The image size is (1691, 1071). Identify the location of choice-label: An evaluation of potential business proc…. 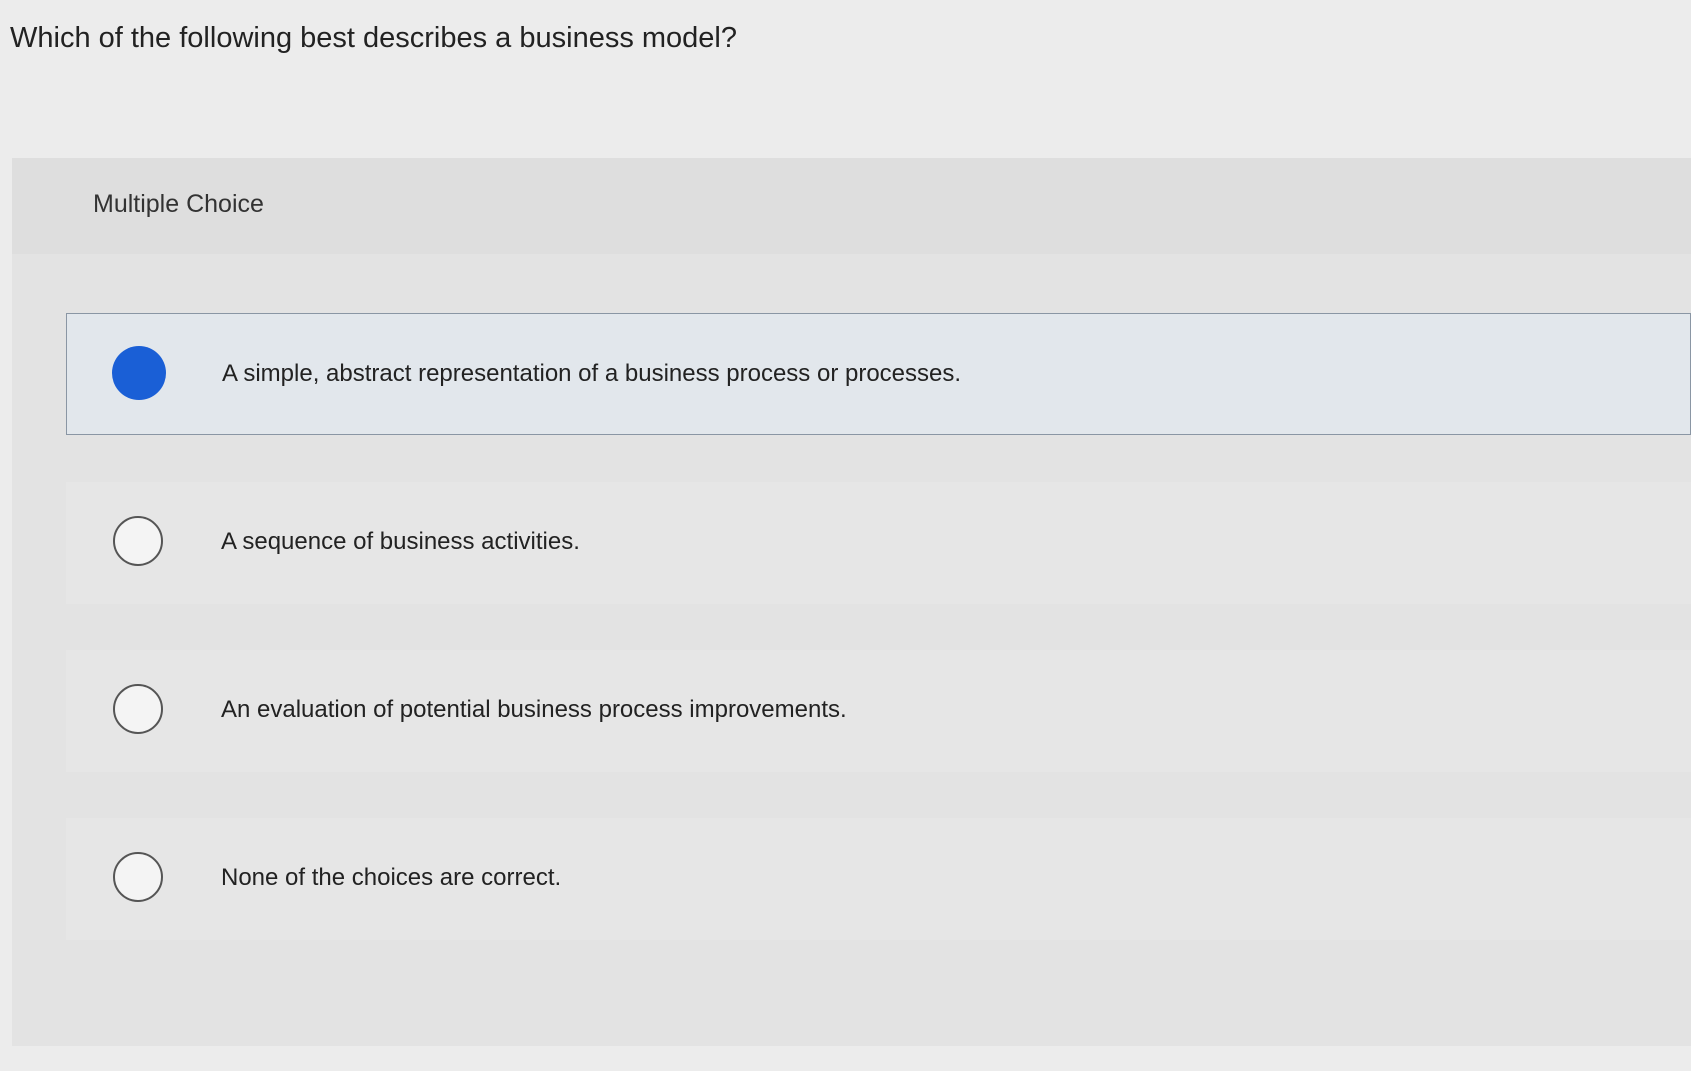
(534, 709).